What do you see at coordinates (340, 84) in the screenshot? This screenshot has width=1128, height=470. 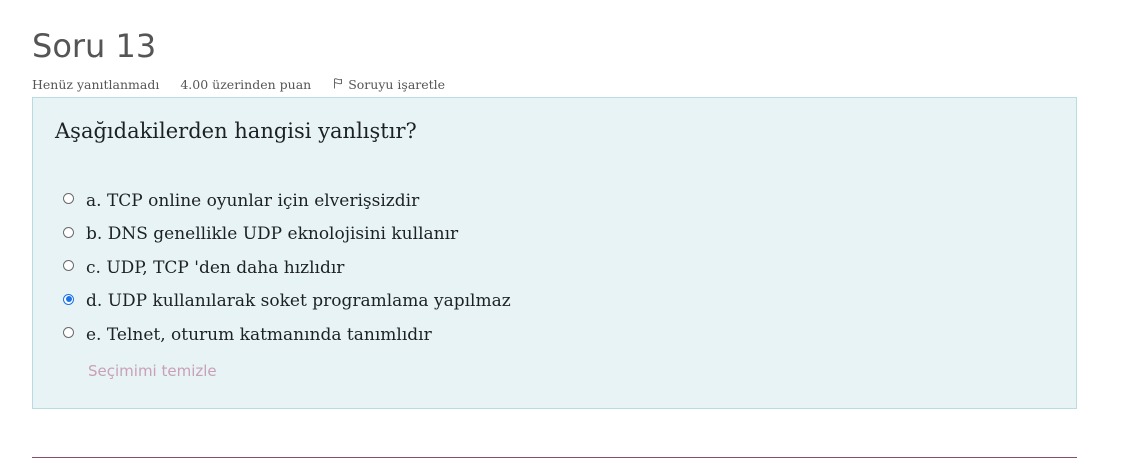 I see `flag-icon` at bounding box center [340, 84].